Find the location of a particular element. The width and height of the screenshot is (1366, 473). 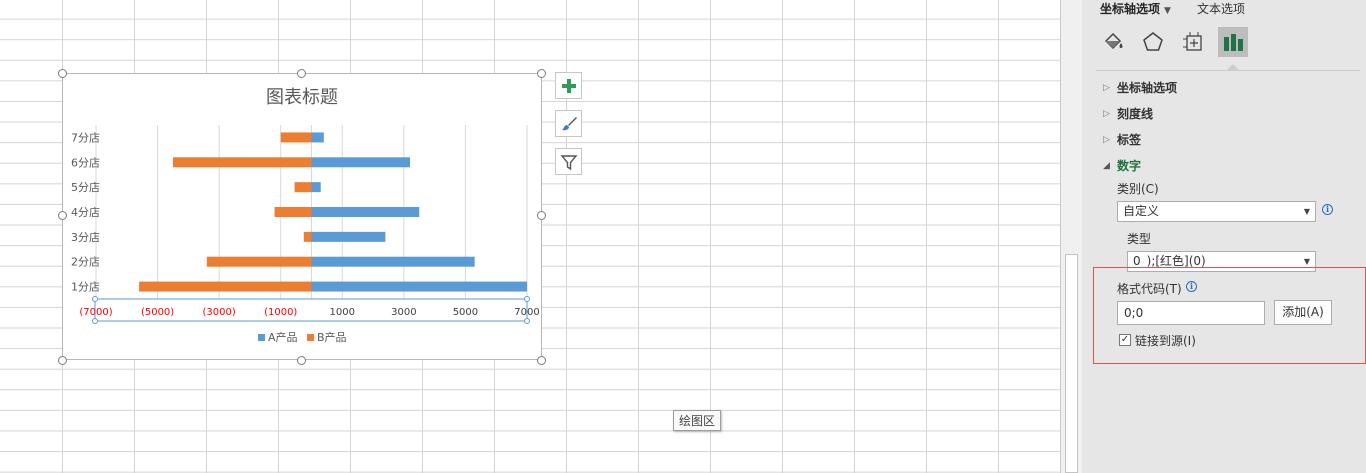

legend-label: B产品 is located at coordinates (332, 337).